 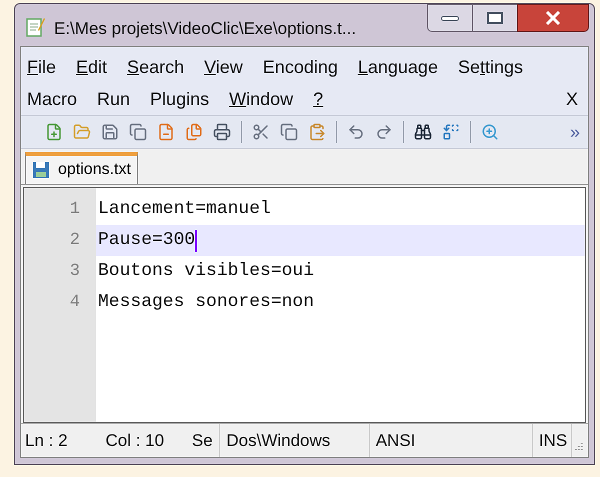 I want to click on menu-item: Macro, so click(x=52, y=99).